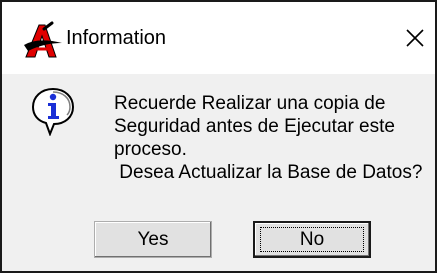 This screenshot has width=437, height=273. I want to click on app-a-logo-icon, so click(43, 39).